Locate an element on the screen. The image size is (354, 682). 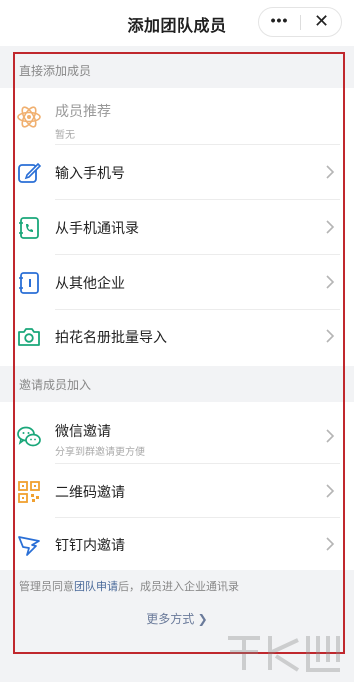
close-button: ✕ is located at coordinates (321, 21).